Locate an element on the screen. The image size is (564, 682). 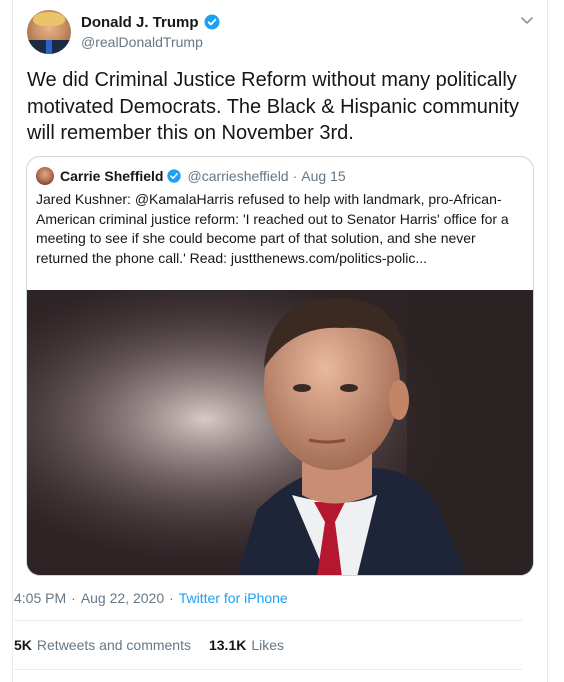
quoted-date: Aug 15 is located at coordinates (323, 176).